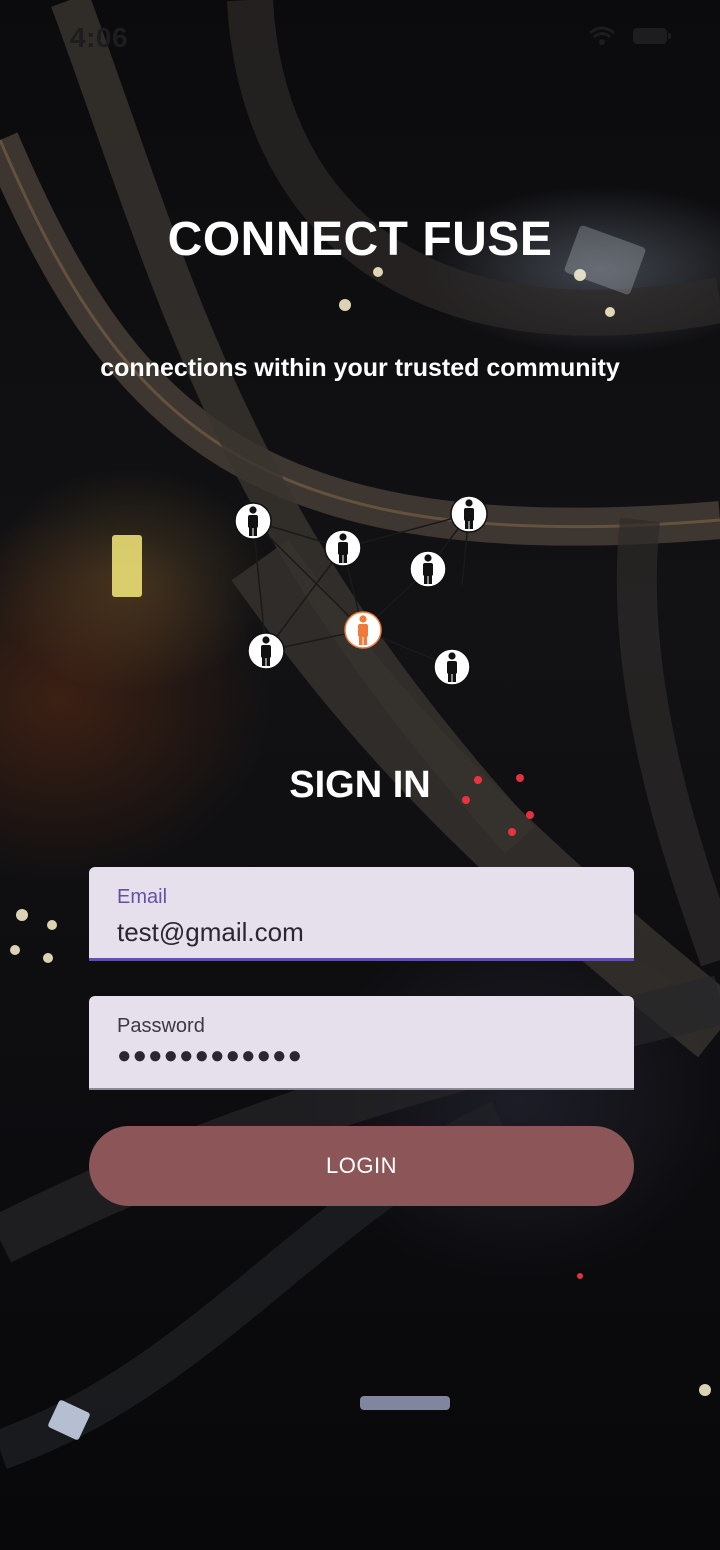 The width and height of the screenshot is (720, 1550). What do you see at coordinates (161, 1026) in the screenshot?
I see `password-label: Password` at bounding box center [161, 1026].